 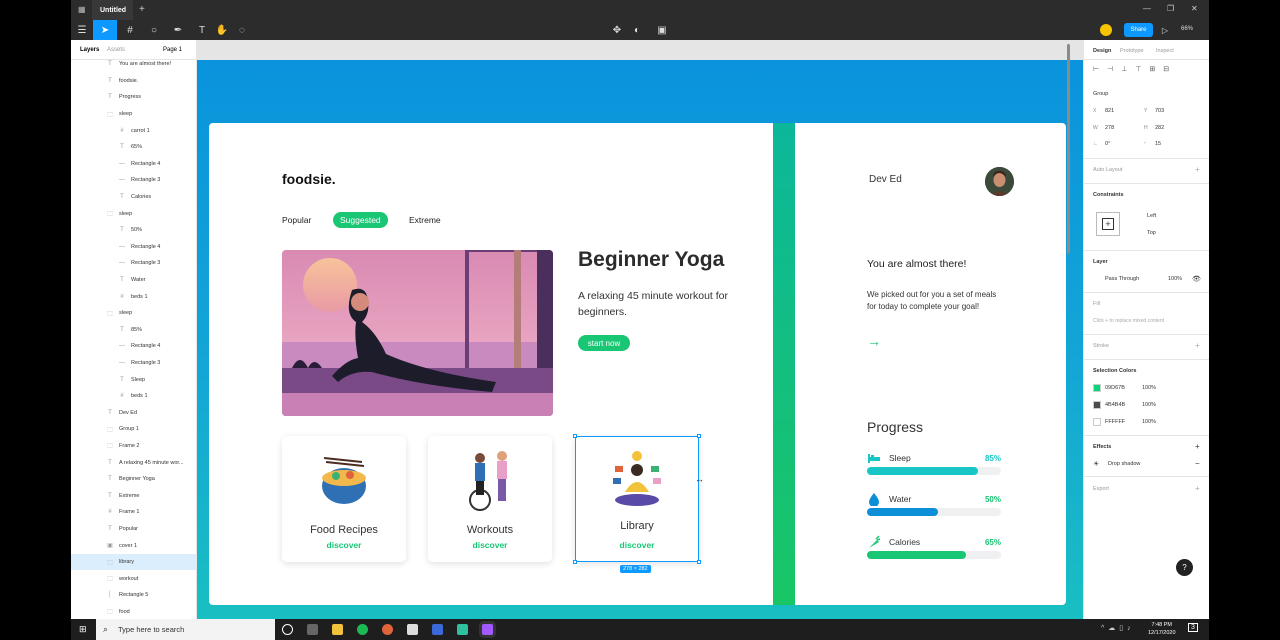 I want to click on user-avatar, so click(x=1106, y=30).